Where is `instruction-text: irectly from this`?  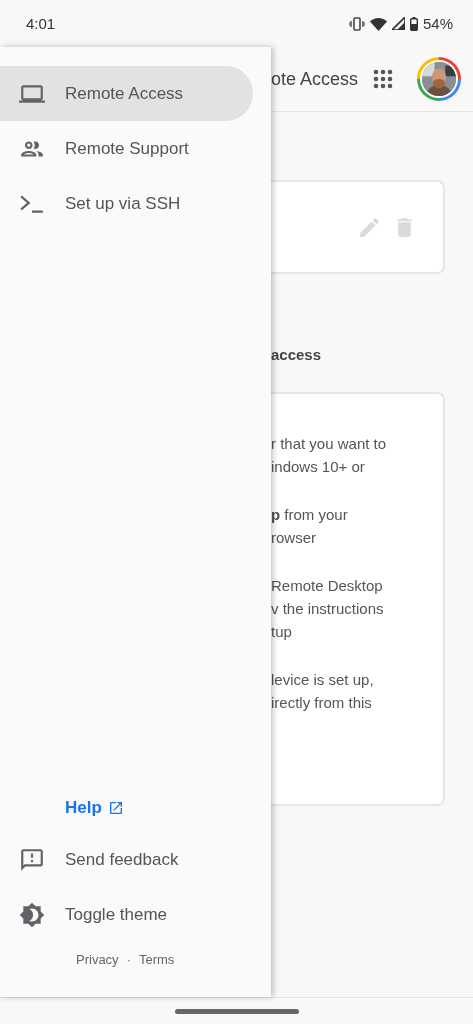
instruction-text: irectly from this is located at coordinates (322, 703).